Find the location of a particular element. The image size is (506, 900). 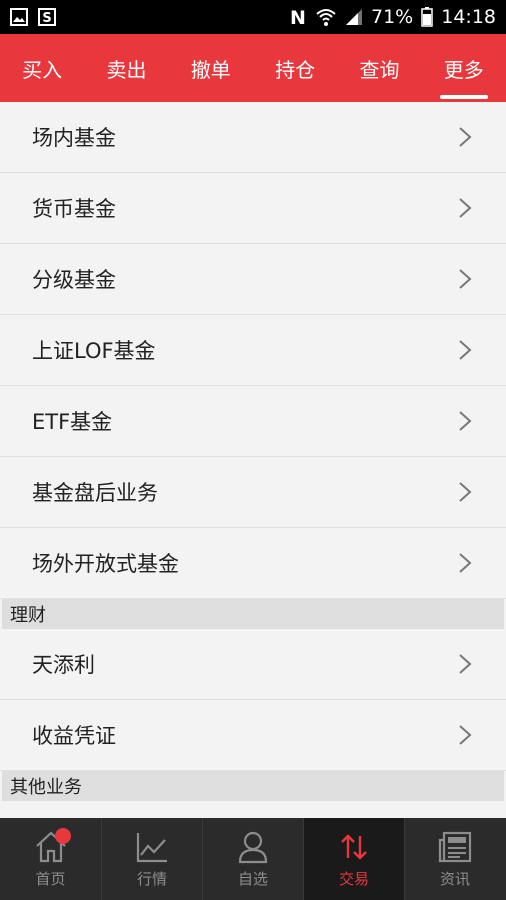

nfc-icon: N is located at coordinates (298, 17).